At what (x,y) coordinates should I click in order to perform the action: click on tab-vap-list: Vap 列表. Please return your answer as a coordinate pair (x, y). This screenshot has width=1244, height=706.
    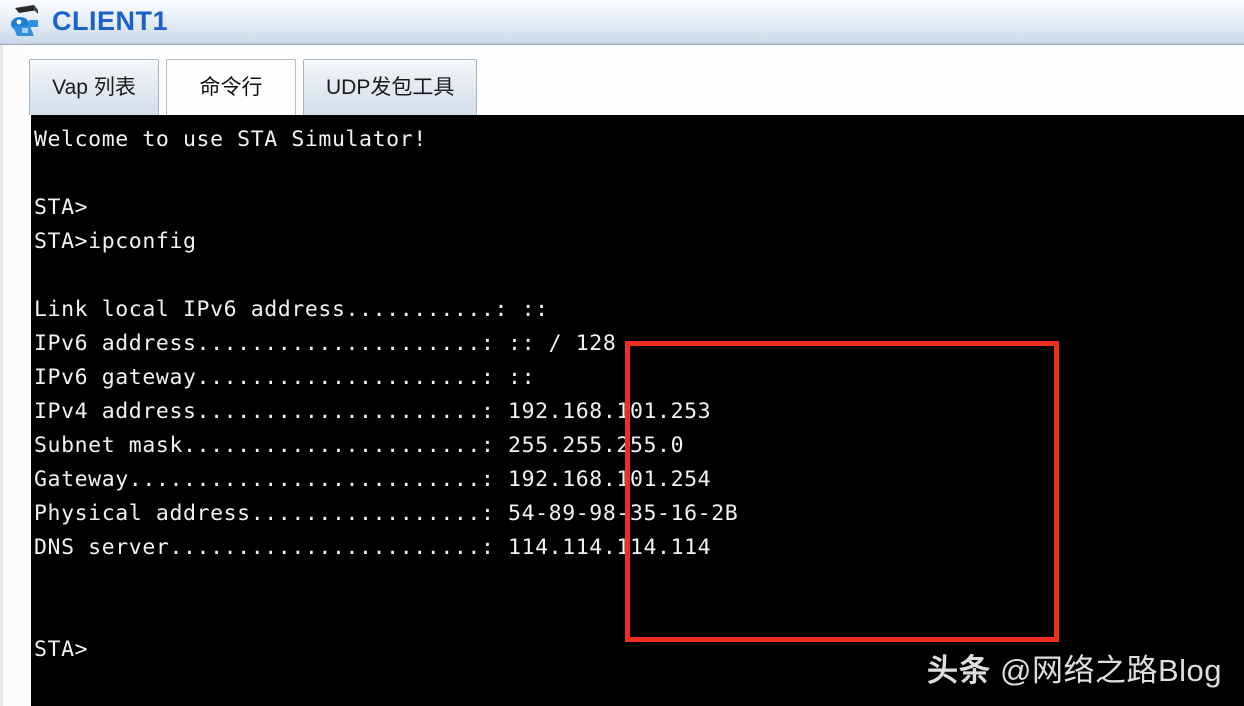
    Looking at the image, I should click on (94, 87).